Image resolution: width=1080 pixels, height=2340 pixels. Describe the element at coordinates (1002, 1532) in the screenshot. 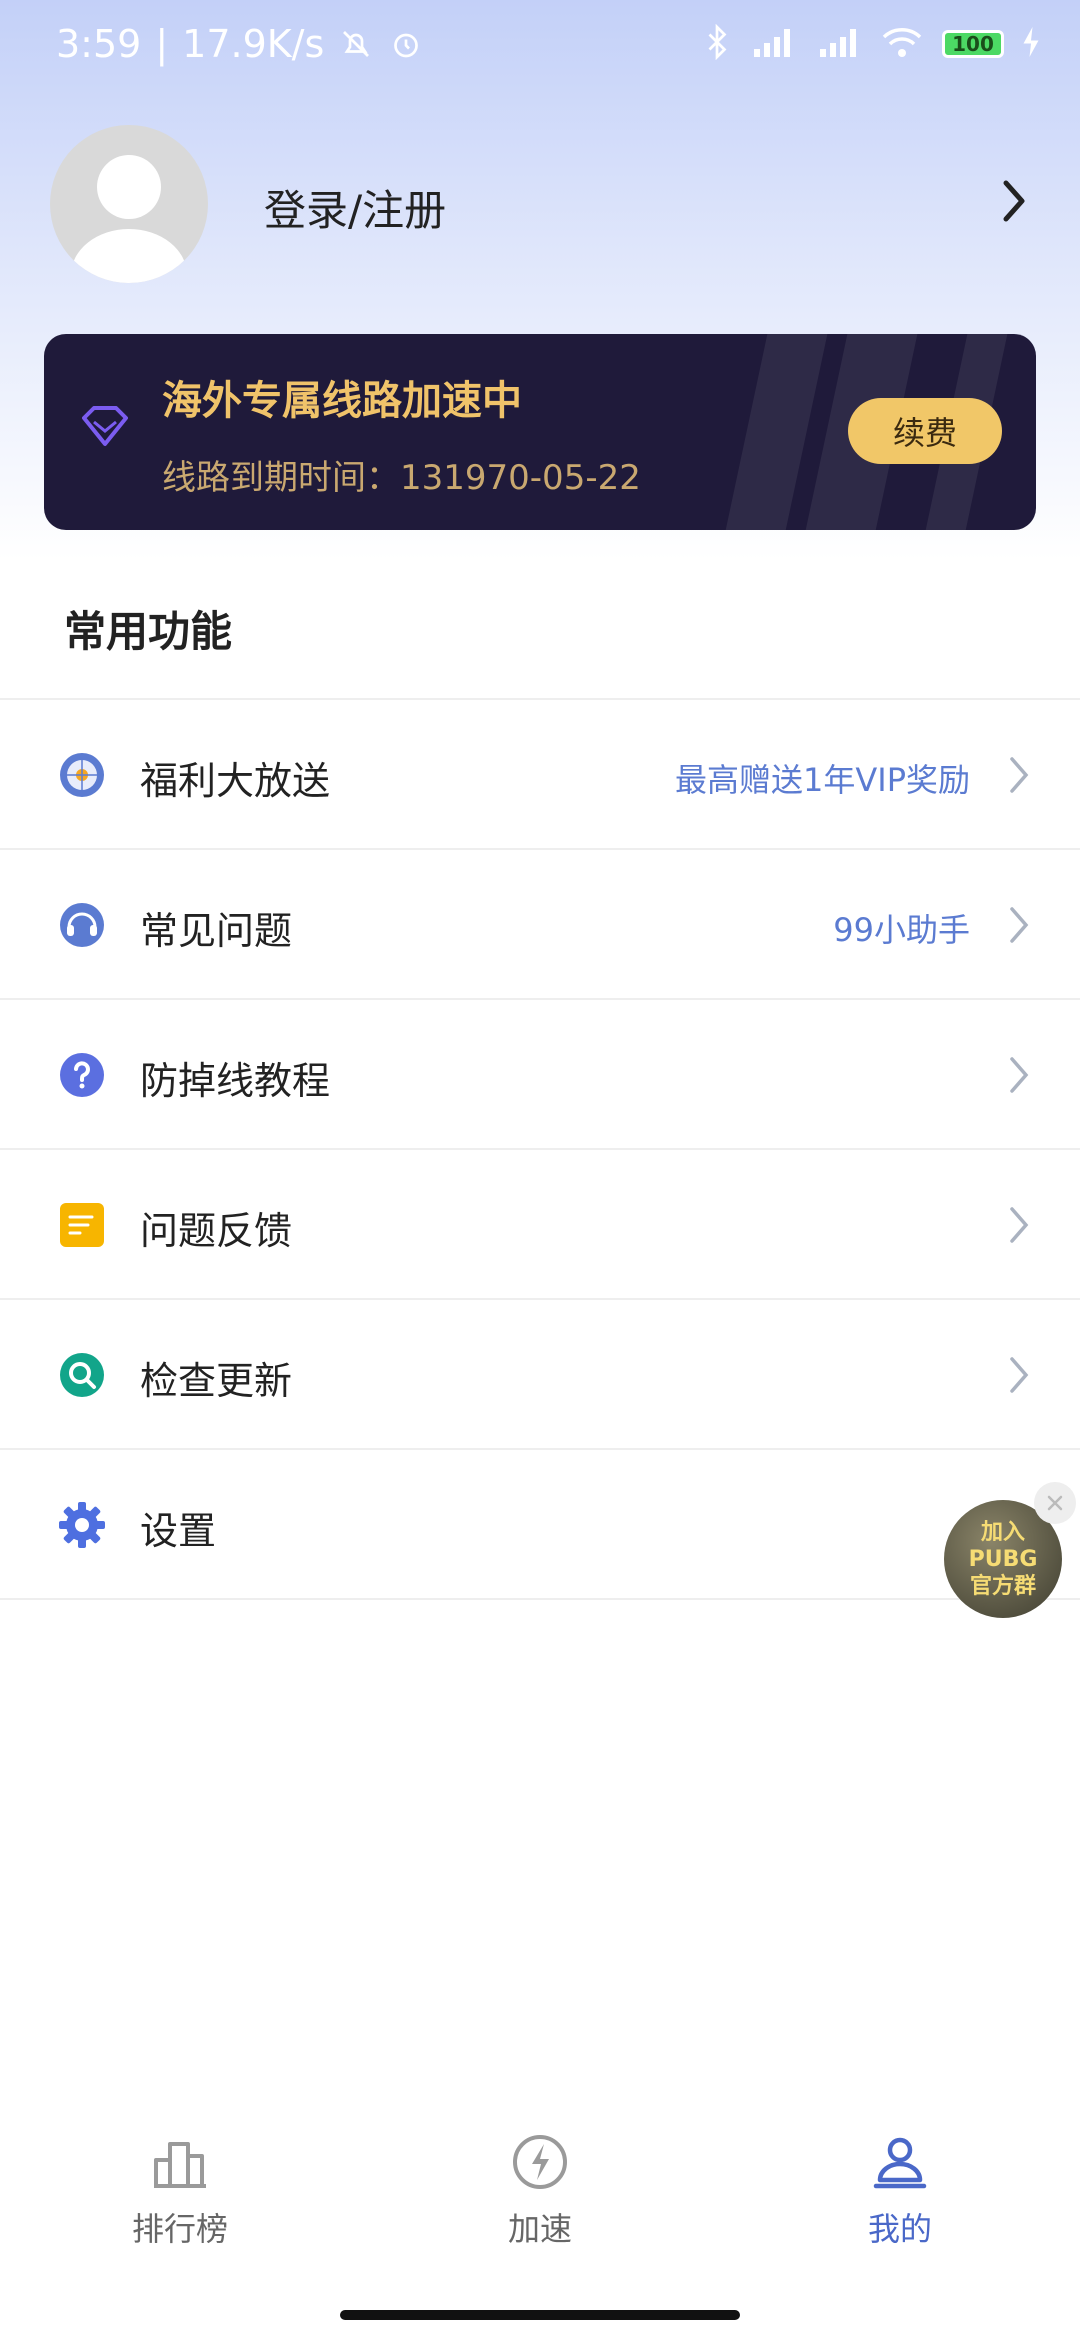

I see `badge-line: 加入` at that location.